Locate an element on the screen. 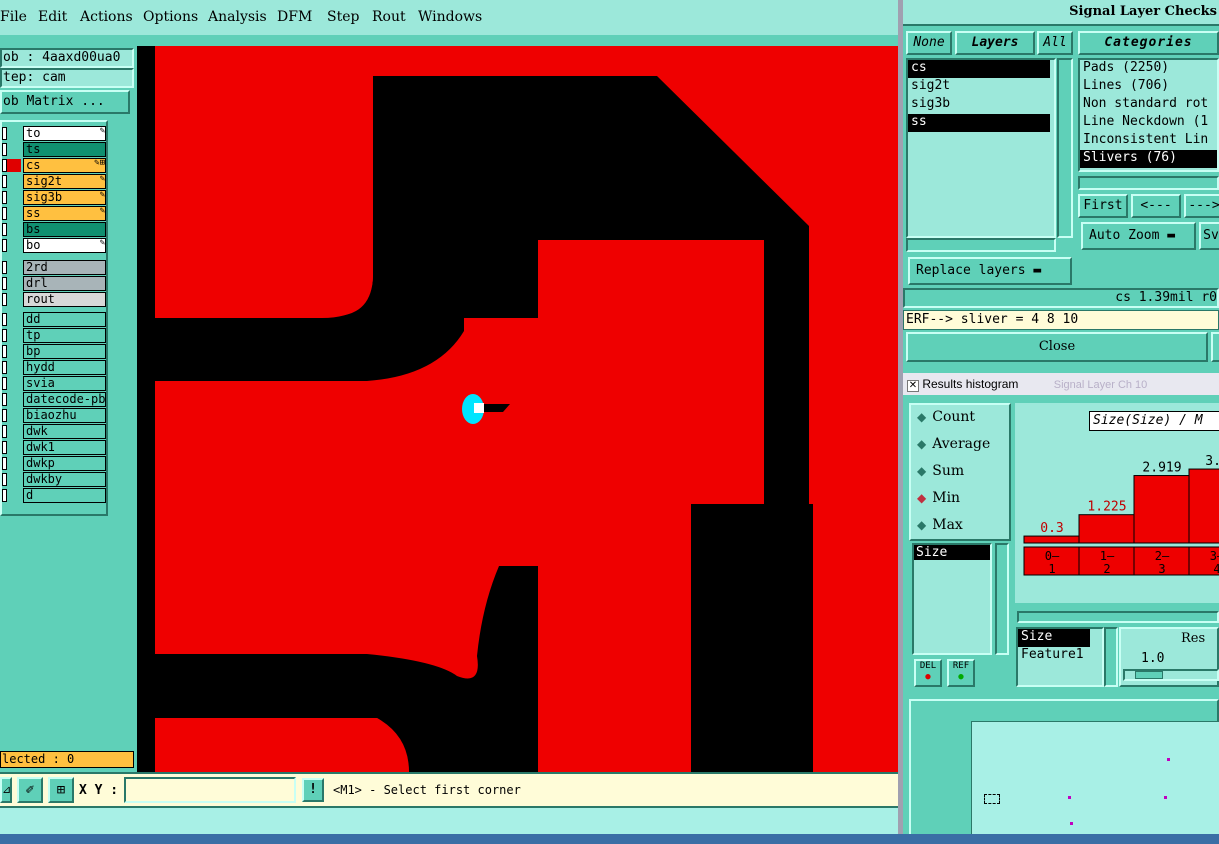 Image resolution: width=1219 pixels, height=844 pixels. mode-option: ◆ Average is located at coordinates (960, 445).